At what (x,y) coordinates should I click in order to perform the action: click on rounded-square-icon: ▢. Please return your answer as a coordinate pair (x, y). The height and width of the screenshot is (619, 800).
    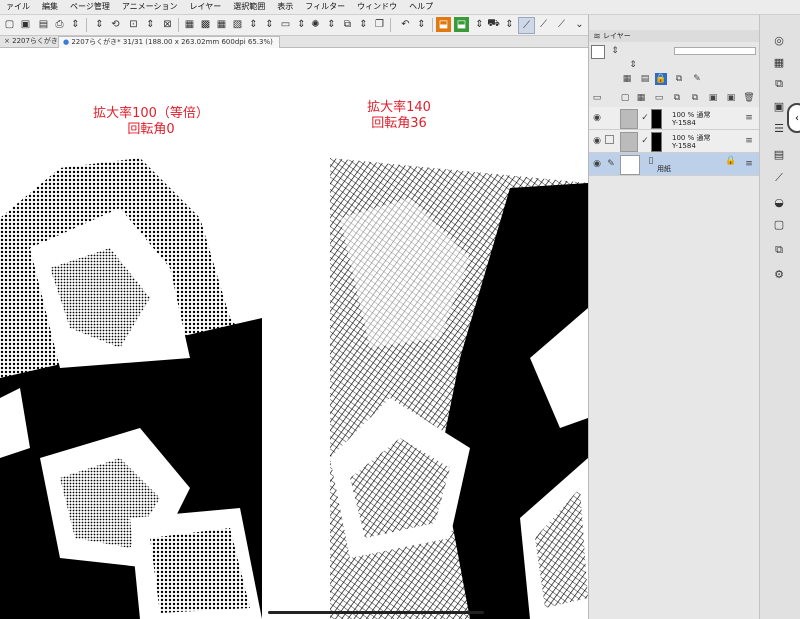
    Looking at the image, I should click on (779, 224).